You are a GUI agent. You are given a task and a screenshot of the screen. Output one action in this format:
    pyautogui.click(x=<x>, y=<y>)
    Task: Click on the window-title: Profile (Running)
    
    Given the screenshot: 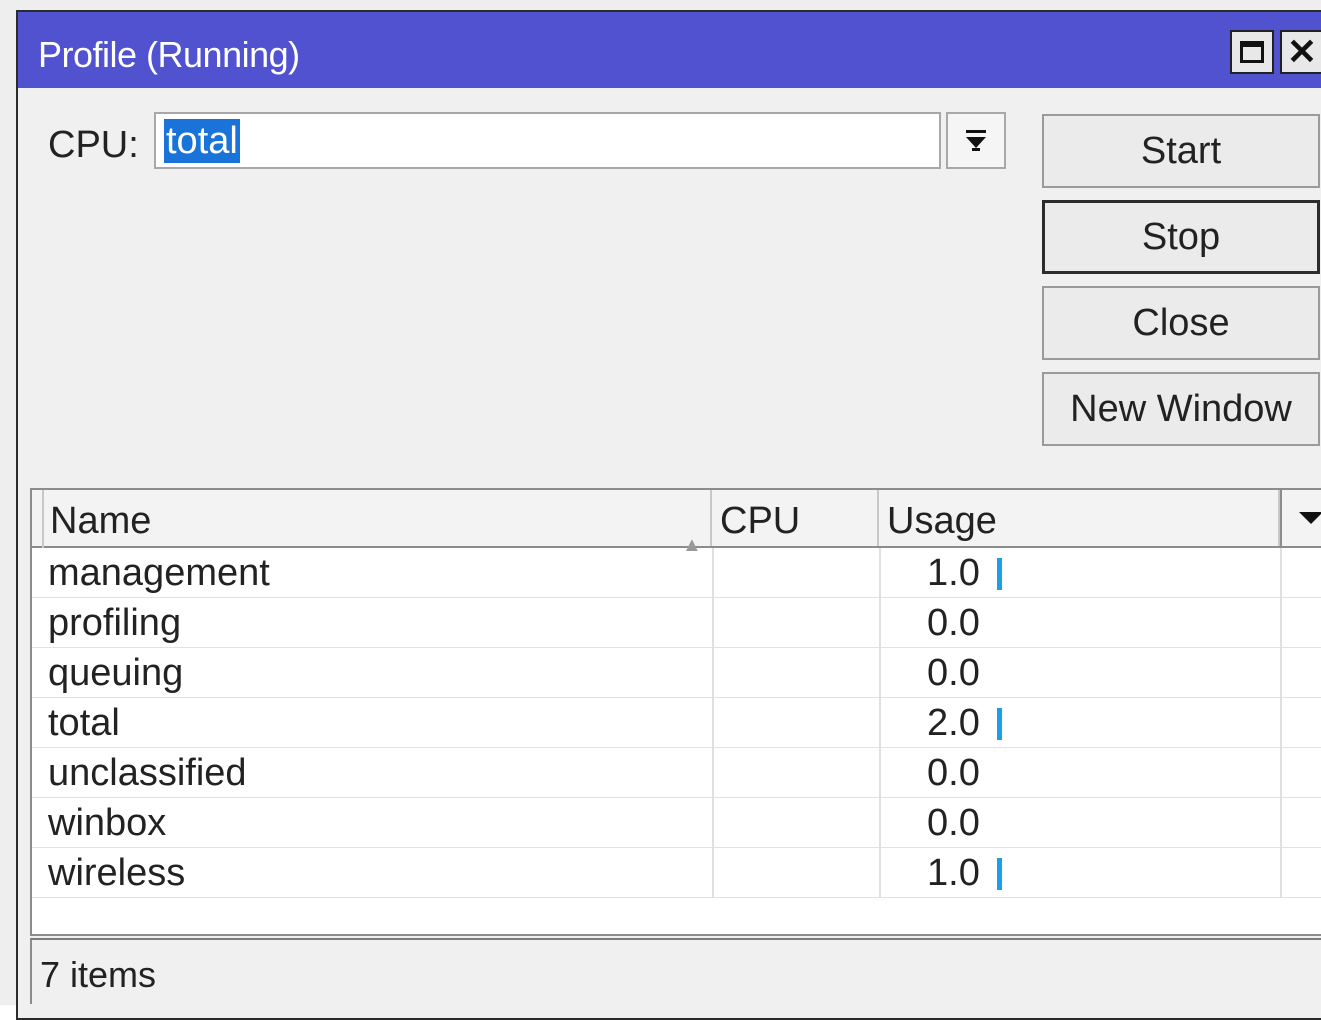 What is the action you would take?
    pyautogui.click(x=169, y=54)
    